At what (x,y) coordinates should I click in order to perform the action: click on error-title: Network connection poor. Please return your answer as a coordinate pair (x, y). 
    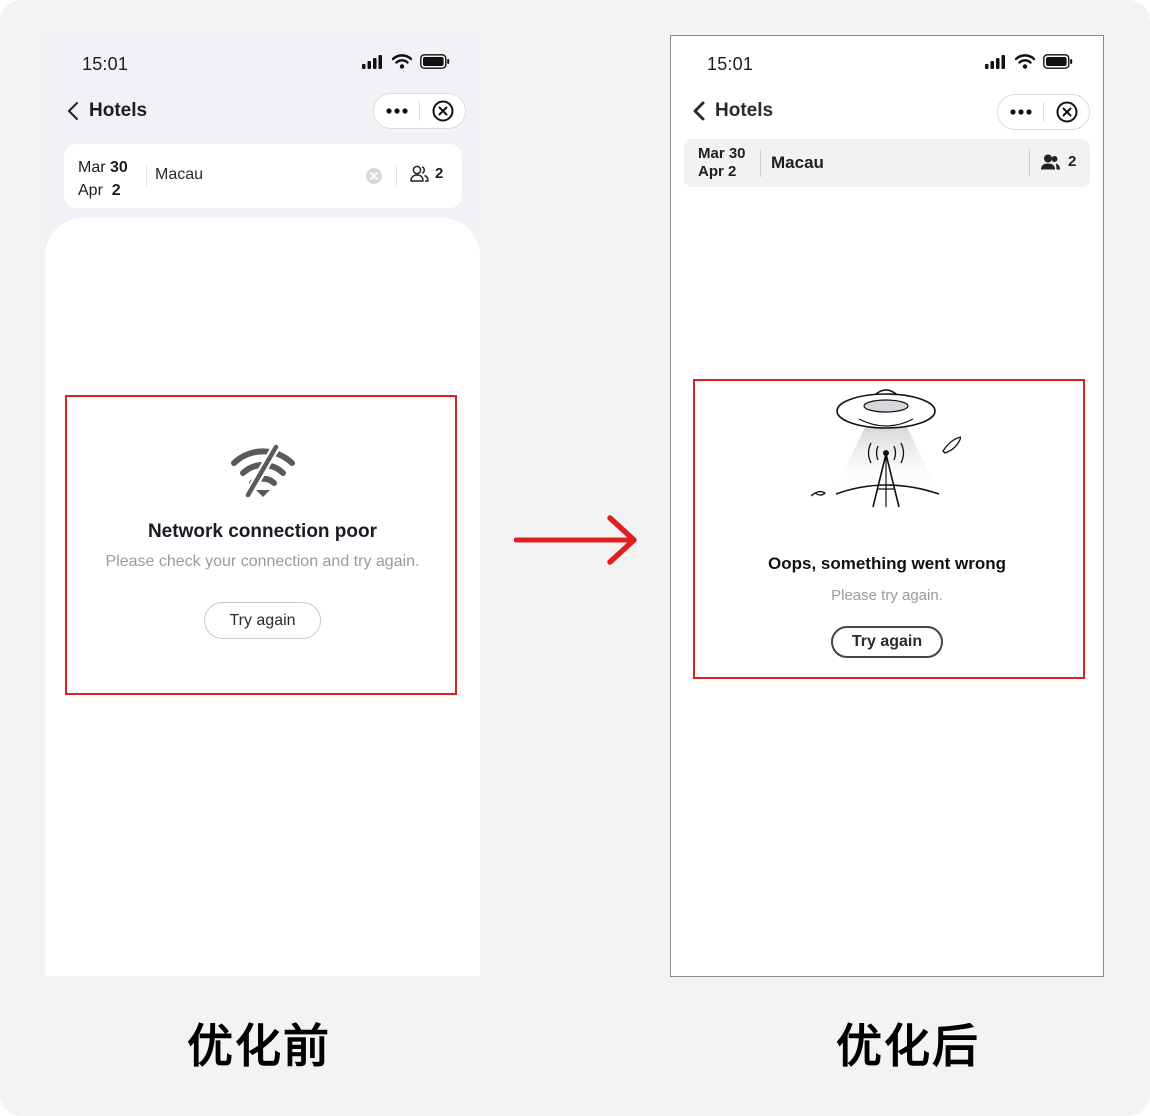
    Looking at the image, I should click on (262, 531).